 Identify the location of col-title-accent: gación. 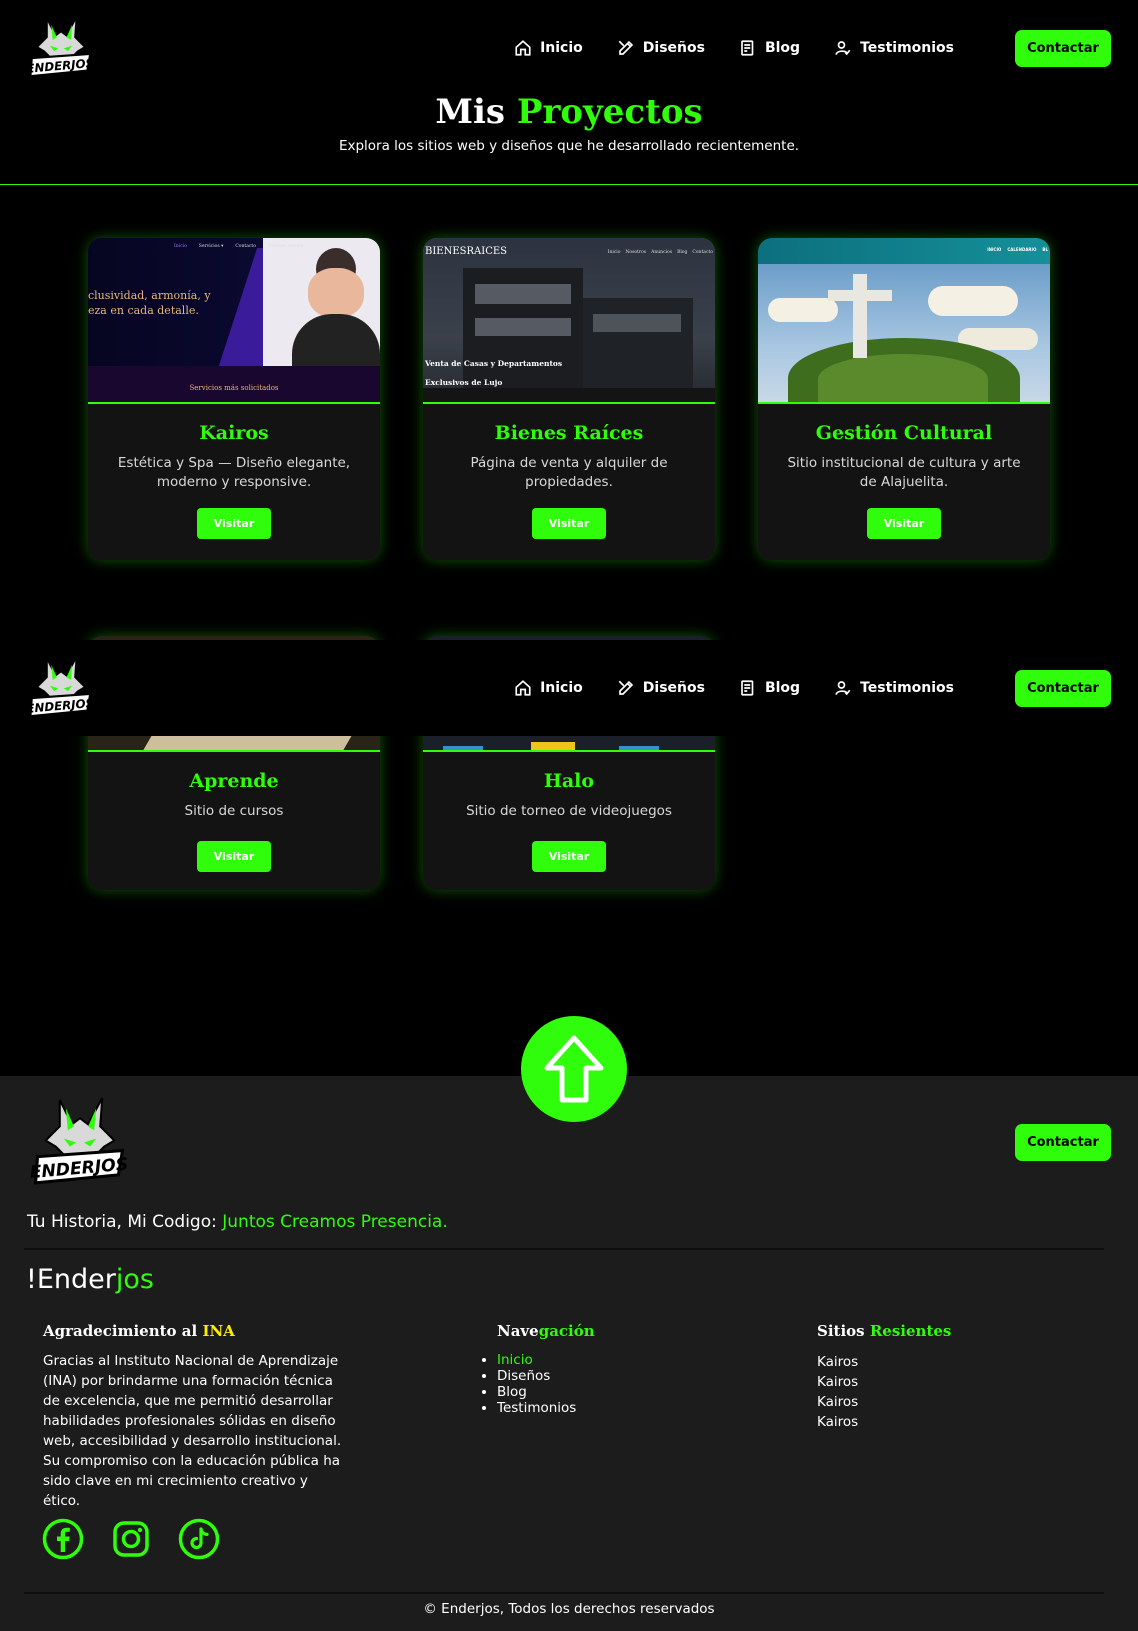
(566, 1331).